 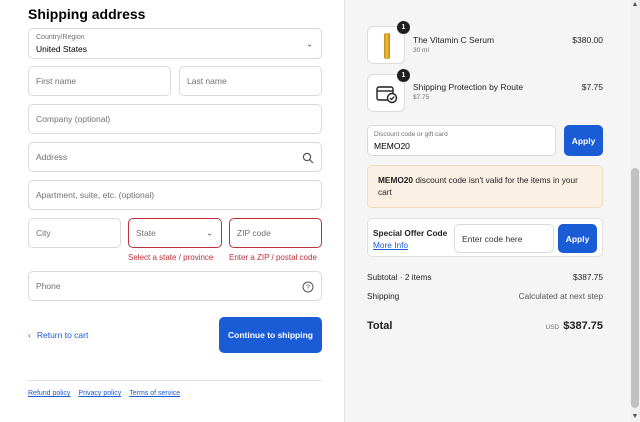 What do you see at coordinates (207, 81) in the screenshot?
I see `last-name-placeholder: Last name` at bounding box center [207, 81].